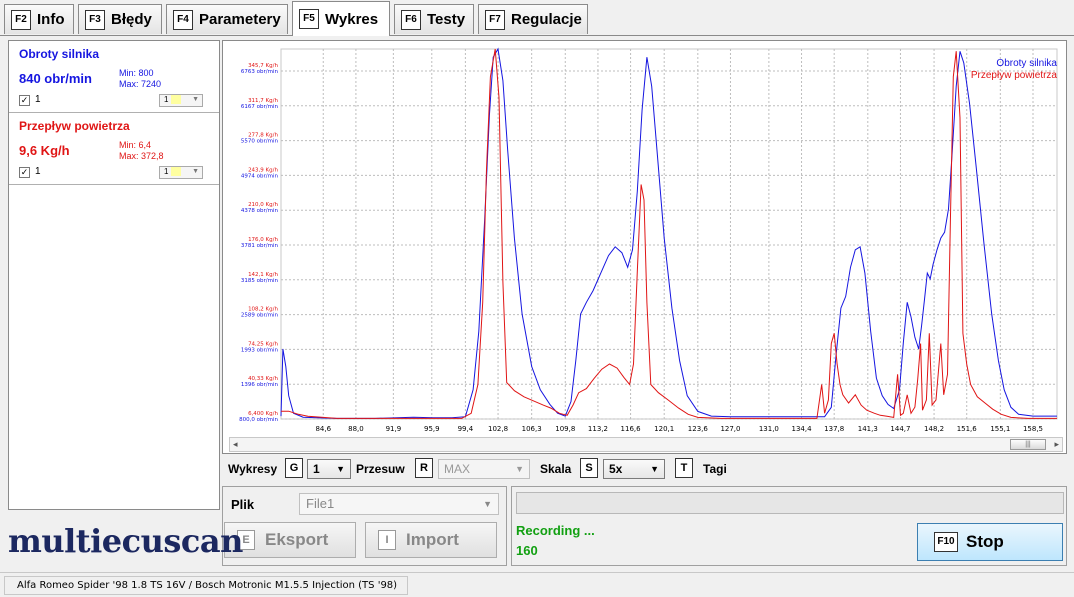 The image size is (1074, 597). Describe the element at coordinates (356, 429) in the screenshot. I see `x-tick-label: 88,0` at that location.